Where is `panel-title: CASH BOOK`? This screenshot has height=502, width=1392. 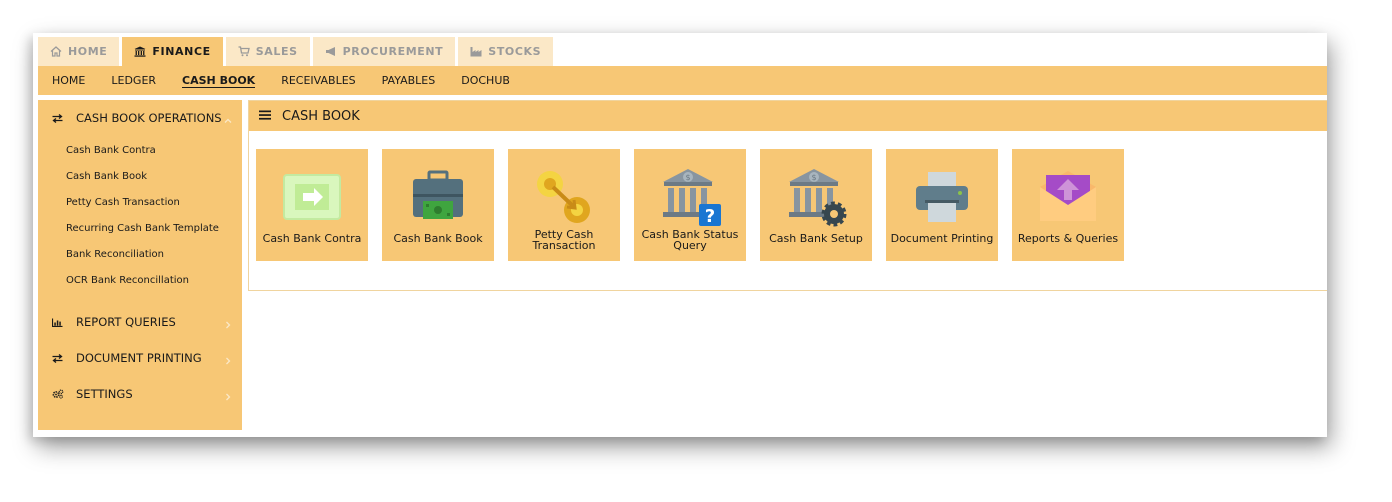 panel-title: CASH BOOK is located at coordinates (321, 116).